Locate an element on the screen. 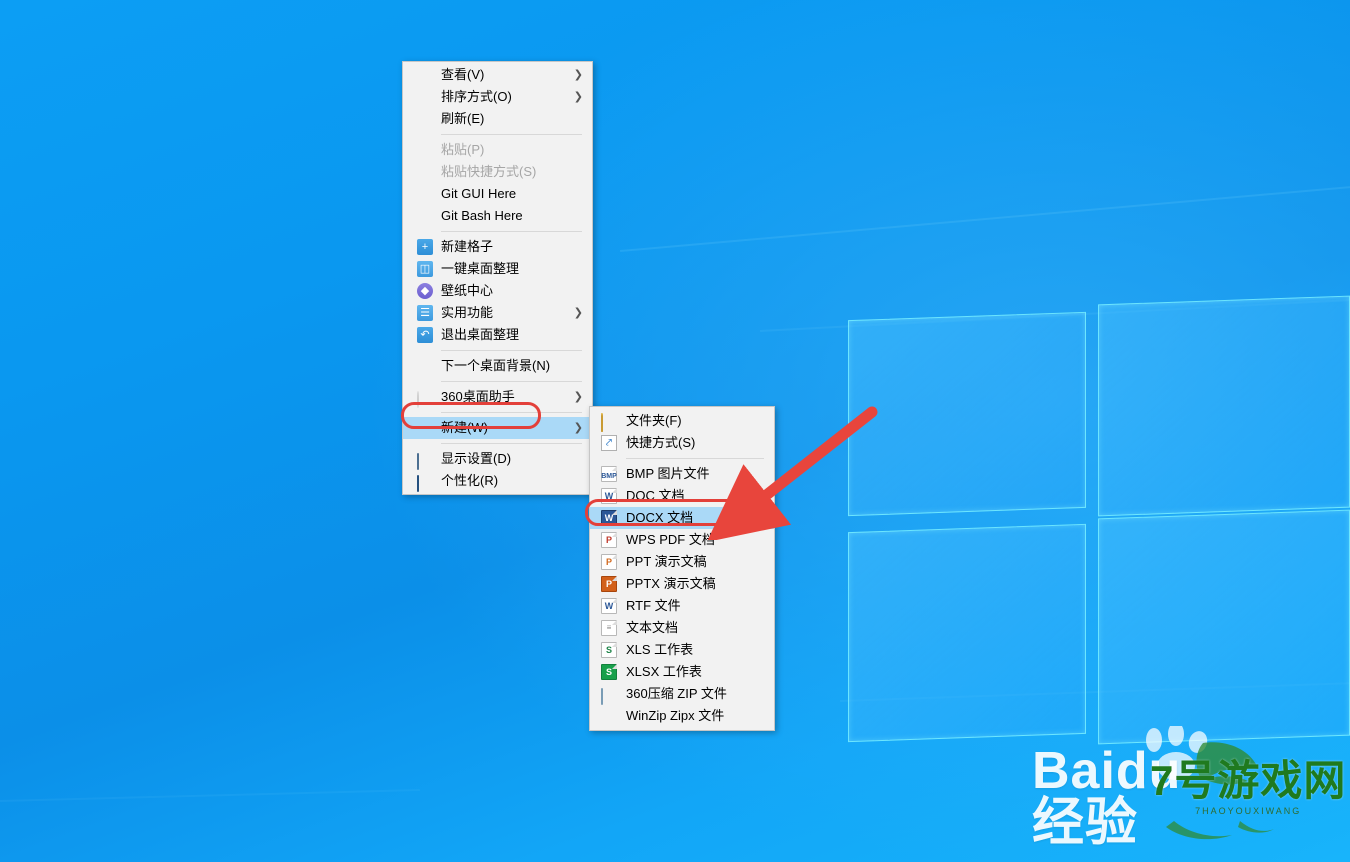 Image resolution: width=1350 pixels, height=862 pixels. menu-item-wallpaper-center: ◆ 壁纸中心 is located at coordinates (497, 291).